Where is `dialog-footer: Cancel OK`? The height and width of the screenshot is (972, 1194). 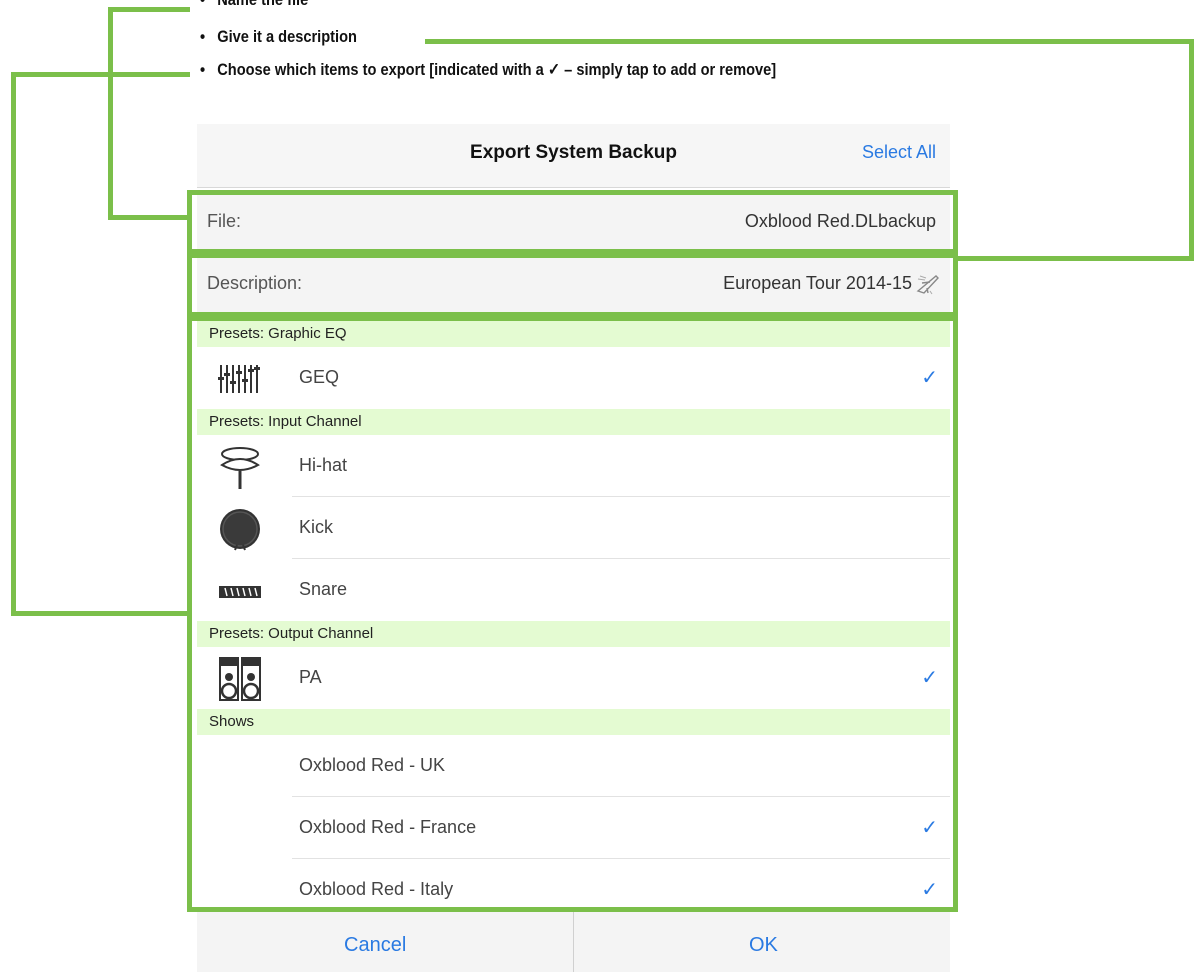
dialog-footer: Cancel OK is located at coordinates (573, 941).